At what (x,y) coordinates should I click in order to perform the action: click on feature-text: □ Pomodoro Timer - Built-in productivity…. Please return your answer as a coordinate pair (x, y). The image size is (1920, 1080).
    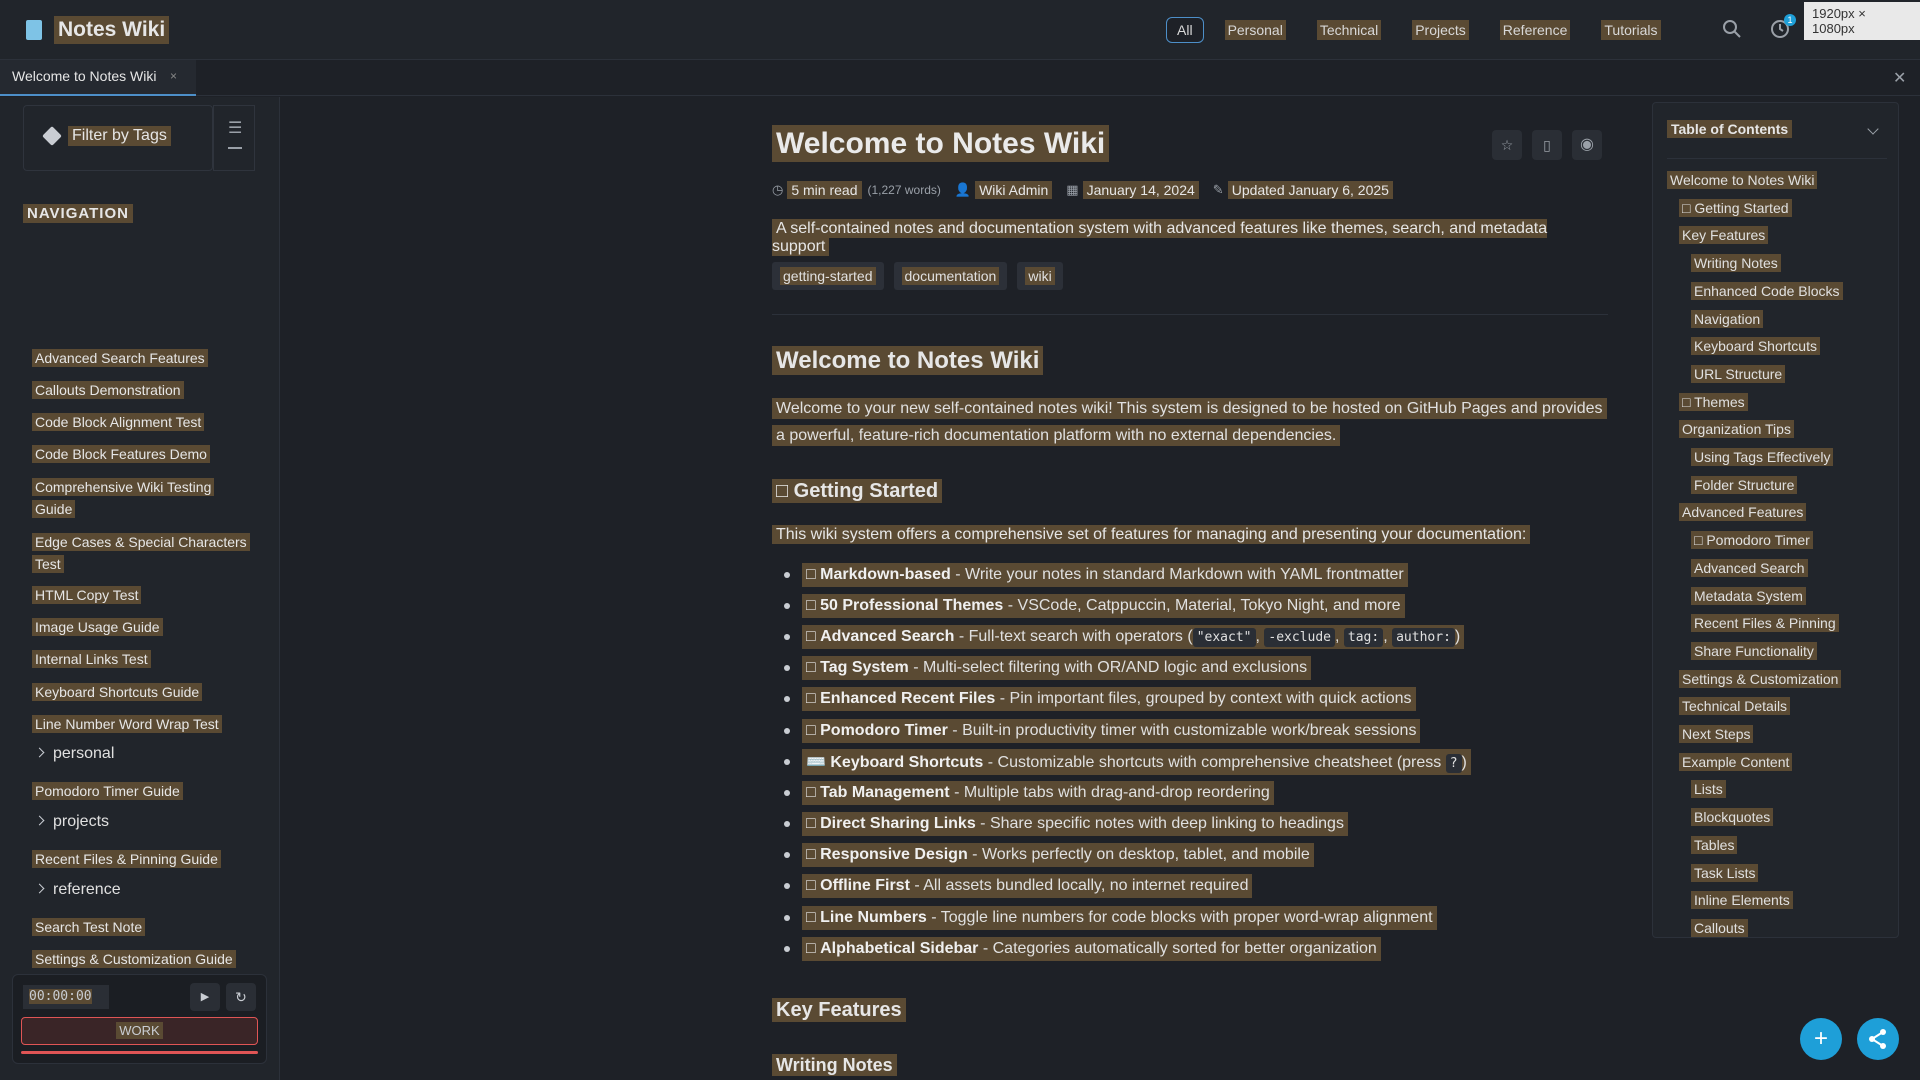
    Looking at the image, I should click on (1111, 730).